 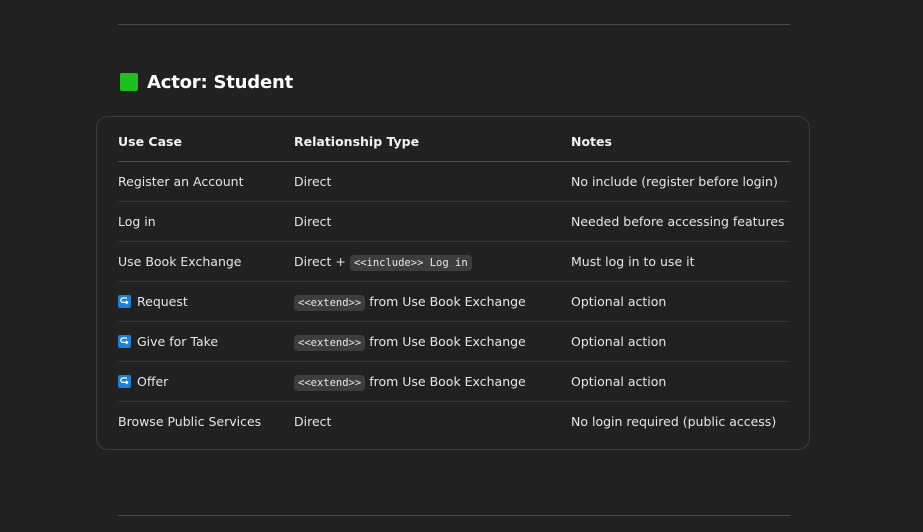 What do you see at coordinates (454, 515) in the screenshot?
I see `bottom-divider` at bounding box center [454, 515].